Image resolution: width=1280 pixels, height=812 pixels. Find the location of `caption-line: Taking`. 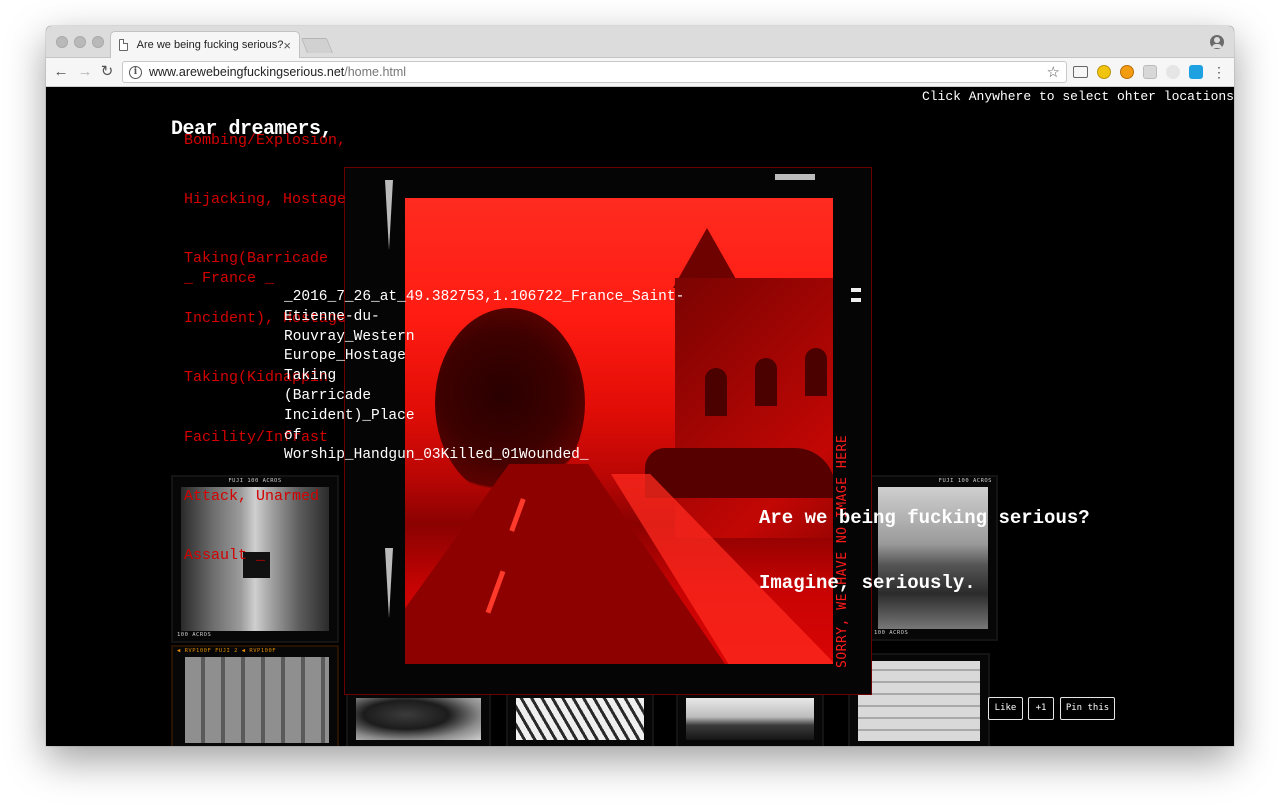

caption-line: Taking is located at coordinates (310, 376).